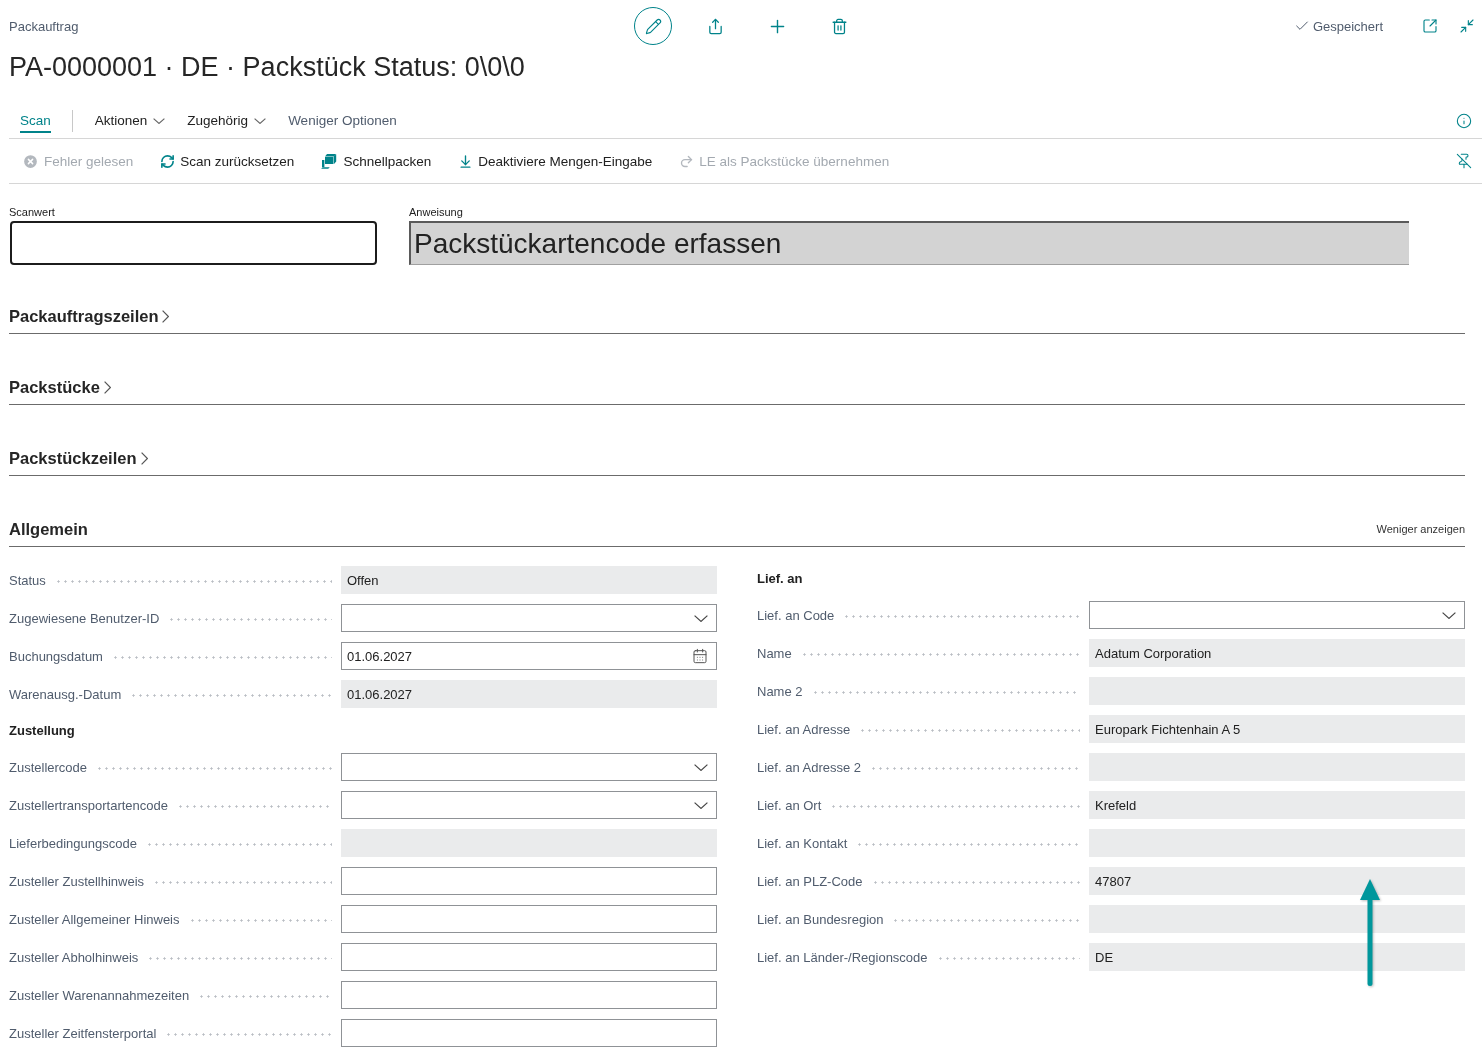  Describe the element at coordinates (30, 161) in the screenshot. I see `x-circle-icon` at that location.